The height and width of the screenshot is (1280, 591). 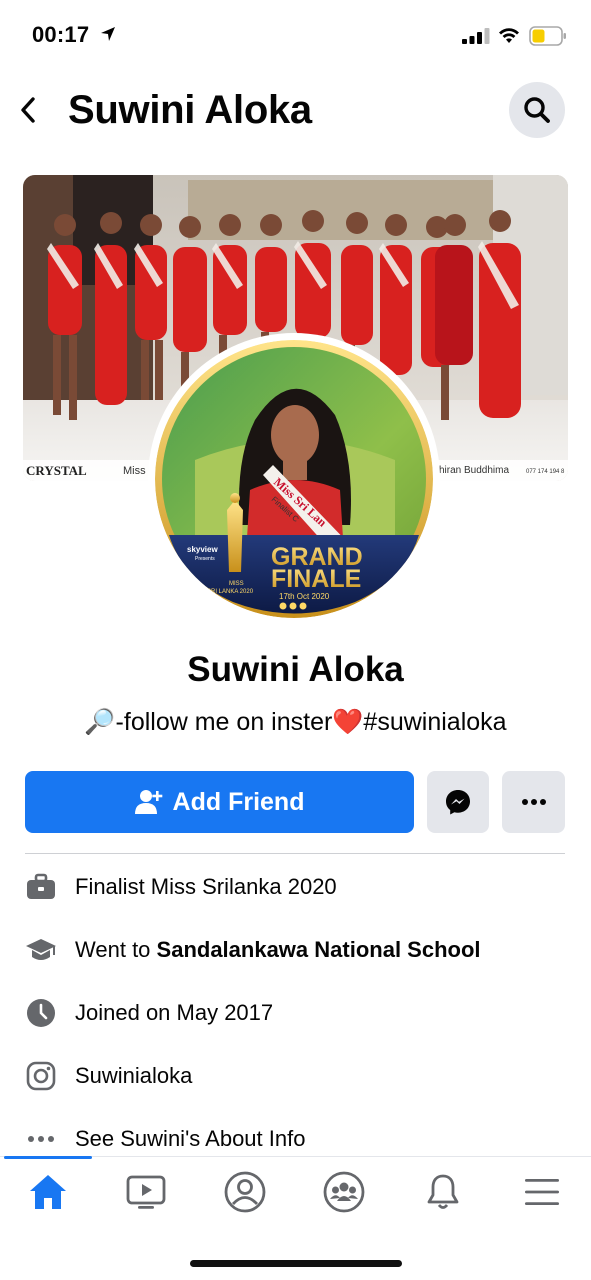 What do you see at coordinates (547, 36) in the screenshot?
I see `battery-icon` at bounding box center [547, 36].